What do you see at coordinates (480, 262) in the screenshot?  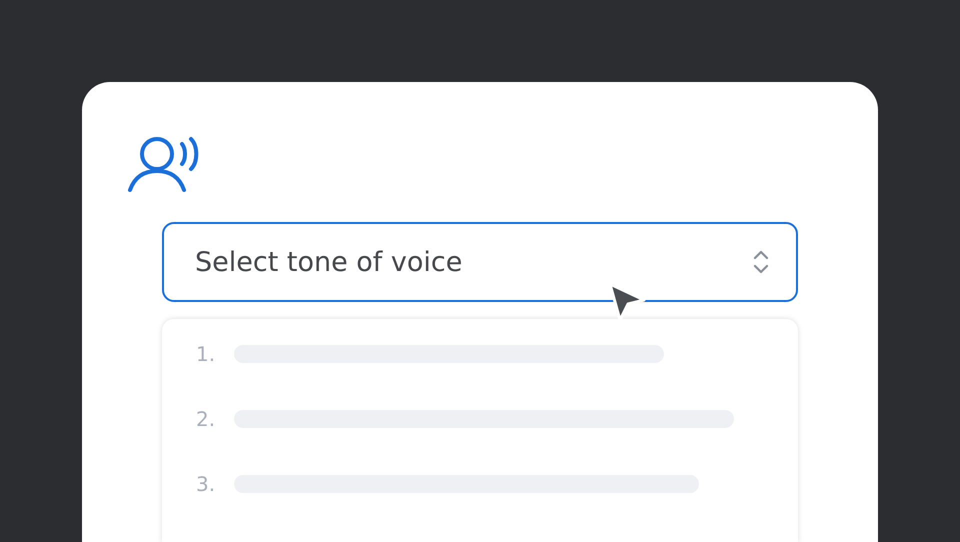 I see `tone-of-voice-select: Select tone of voice` at bounding box center [480, 262].